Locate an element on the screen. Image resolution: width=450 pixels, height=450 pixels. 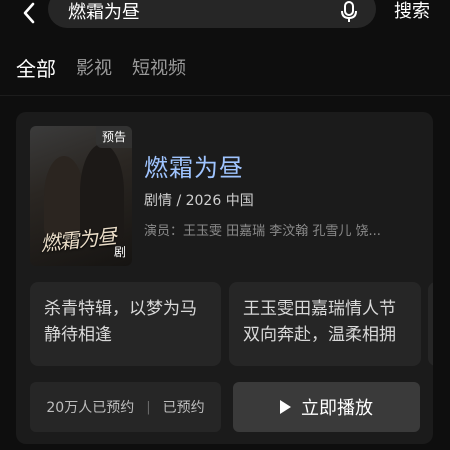
play-now-label: 立即播放 is located at coordinates (337, 408).